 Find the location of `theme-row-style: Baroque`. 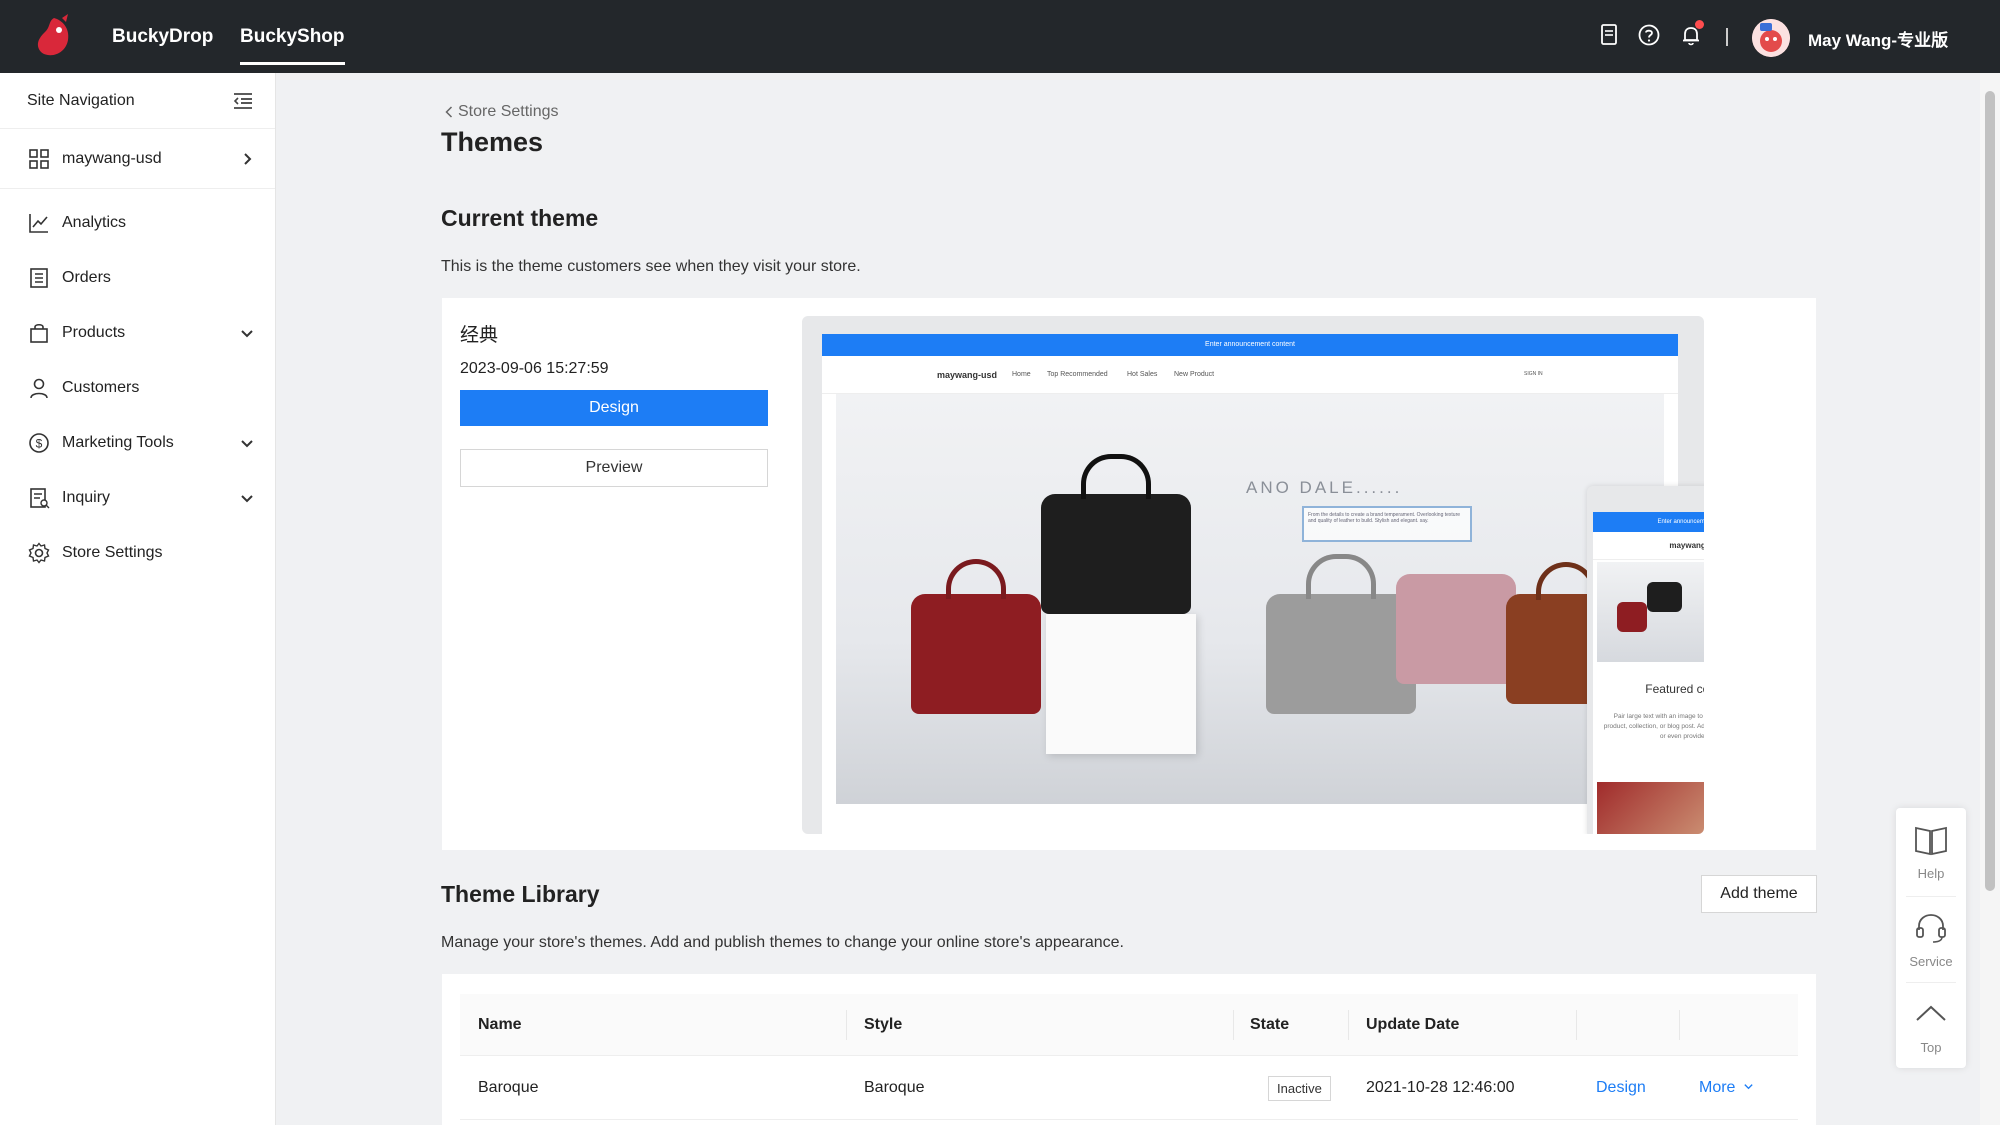

theme-row-style: Baroque is located at coordinates (894, 1087).